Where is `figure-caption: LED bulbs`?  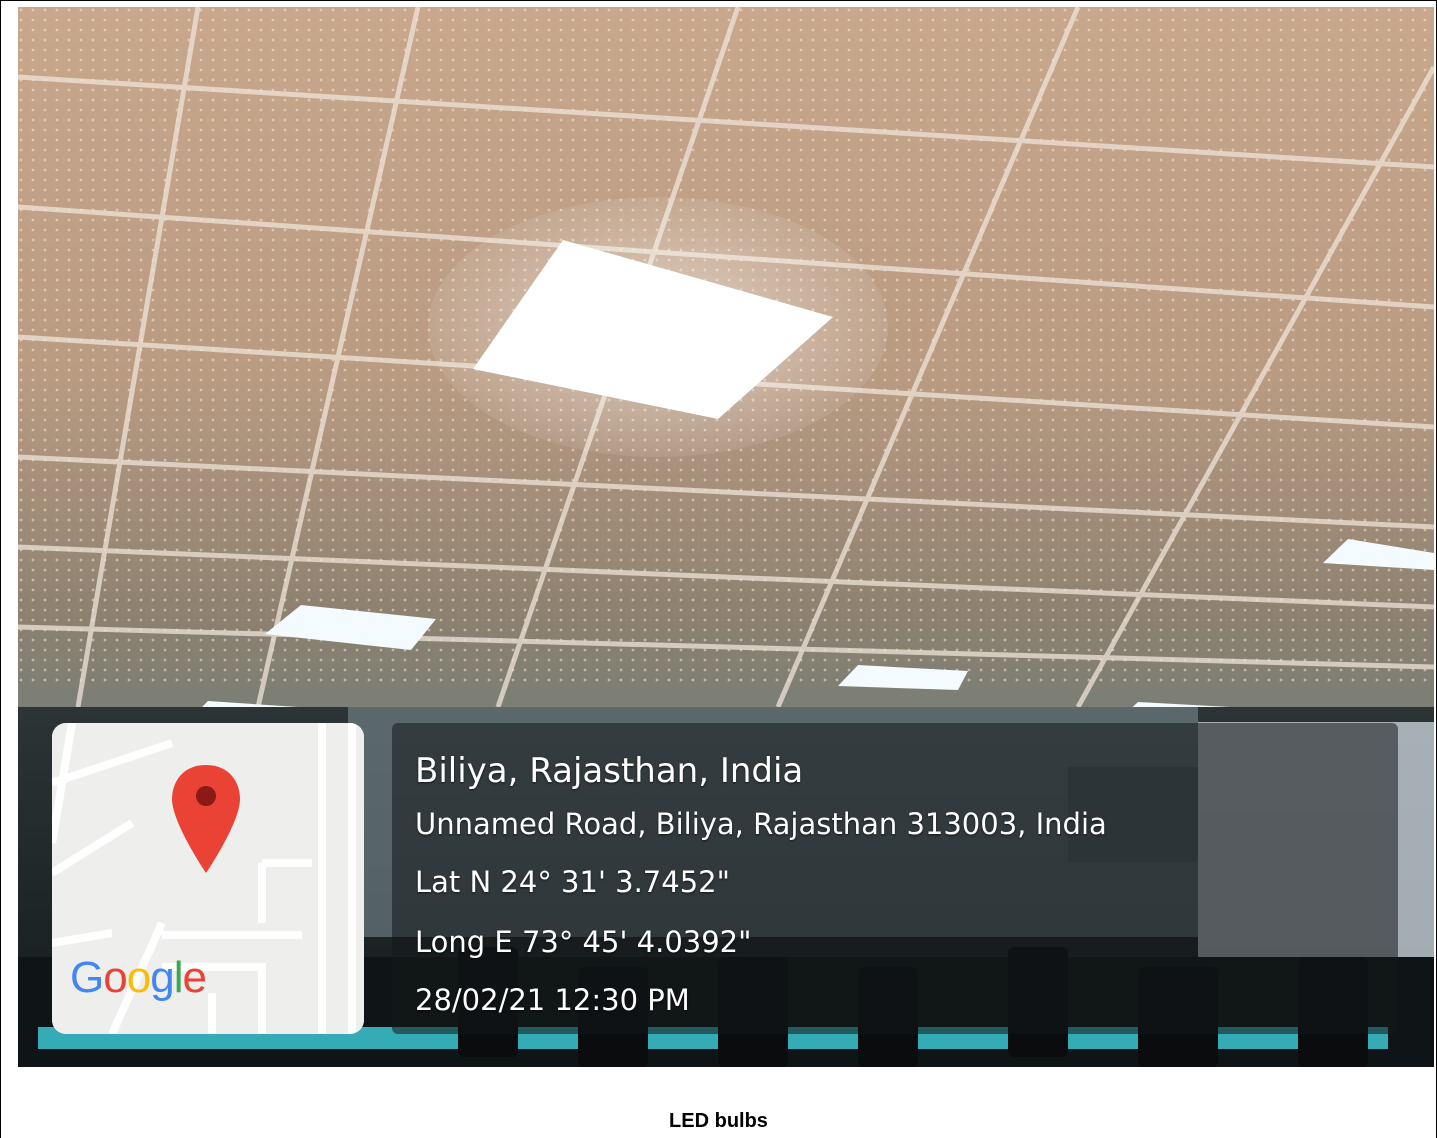 figure-caption: LED bulbs is located at coordinates (718, 1121).